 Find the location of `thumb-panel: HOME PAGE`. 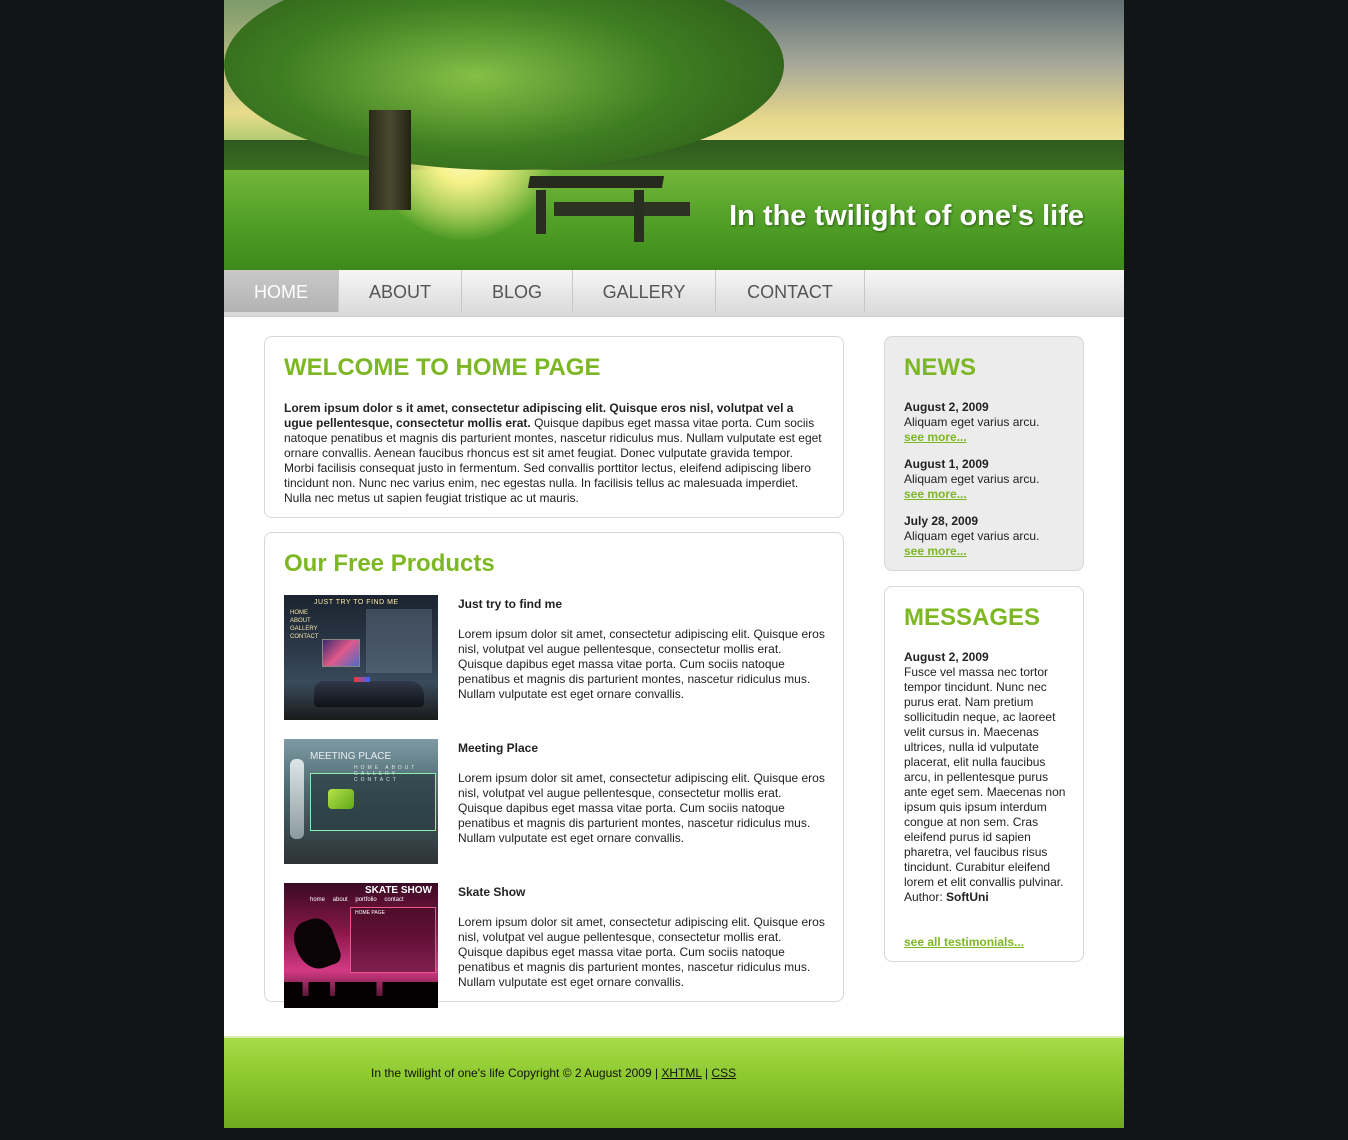

thumb-panel: HOME PAGE is located at coordinates (393, 940).